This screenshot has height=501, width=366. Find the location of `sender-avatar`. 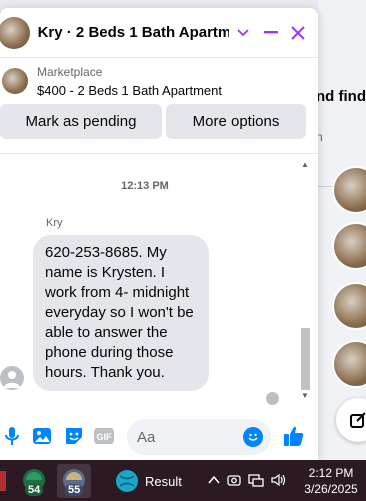

sender-avatar is located at coordinates (12, 378).